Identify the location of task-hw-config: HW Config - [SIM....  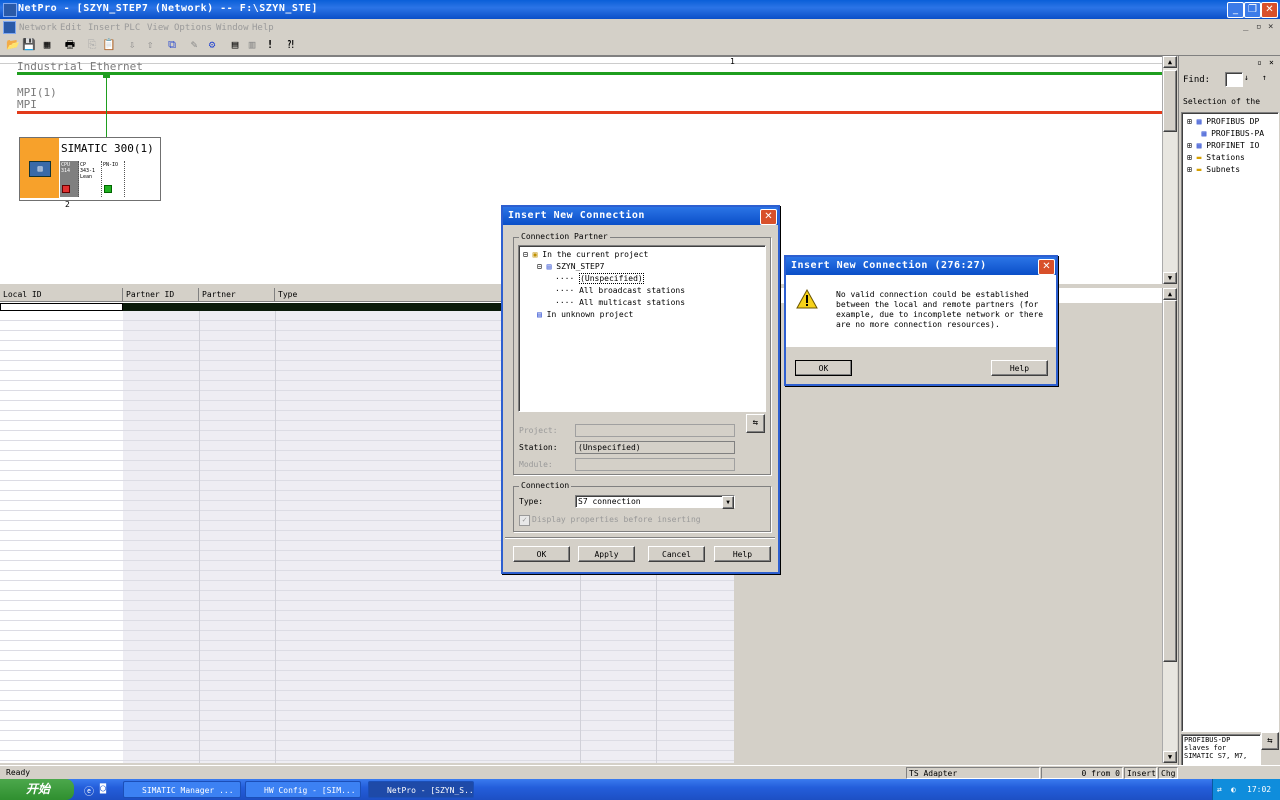
(303, 789).